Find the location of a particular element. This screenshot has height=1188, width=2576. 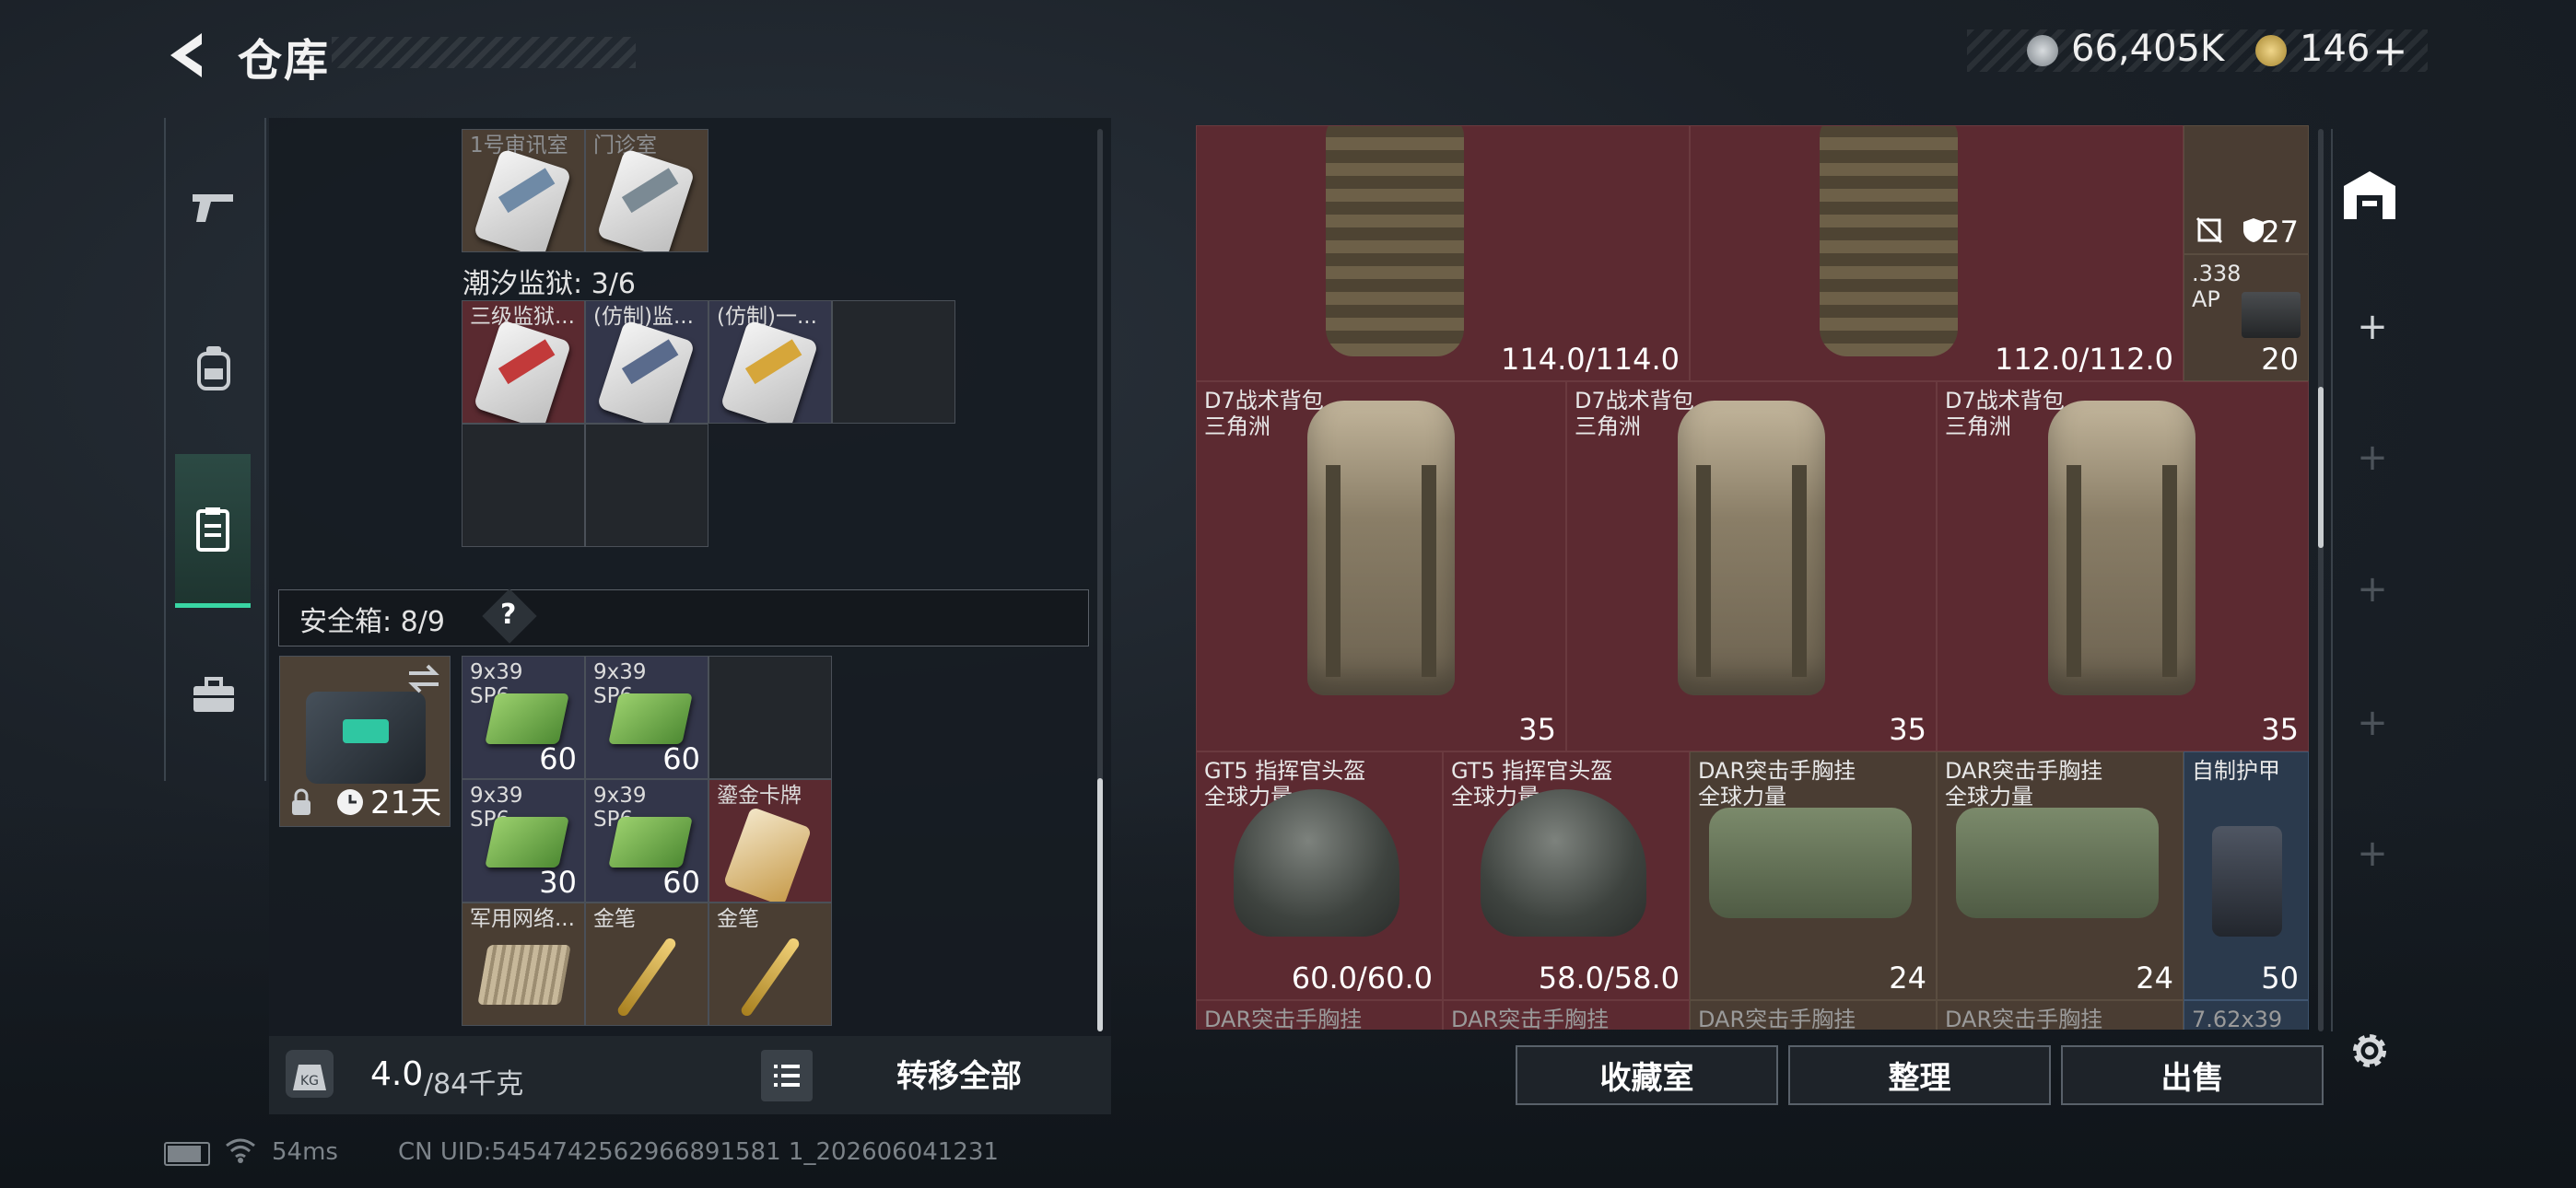

stash-item: .338 AP 20 is located at coordinates (2246, 317).